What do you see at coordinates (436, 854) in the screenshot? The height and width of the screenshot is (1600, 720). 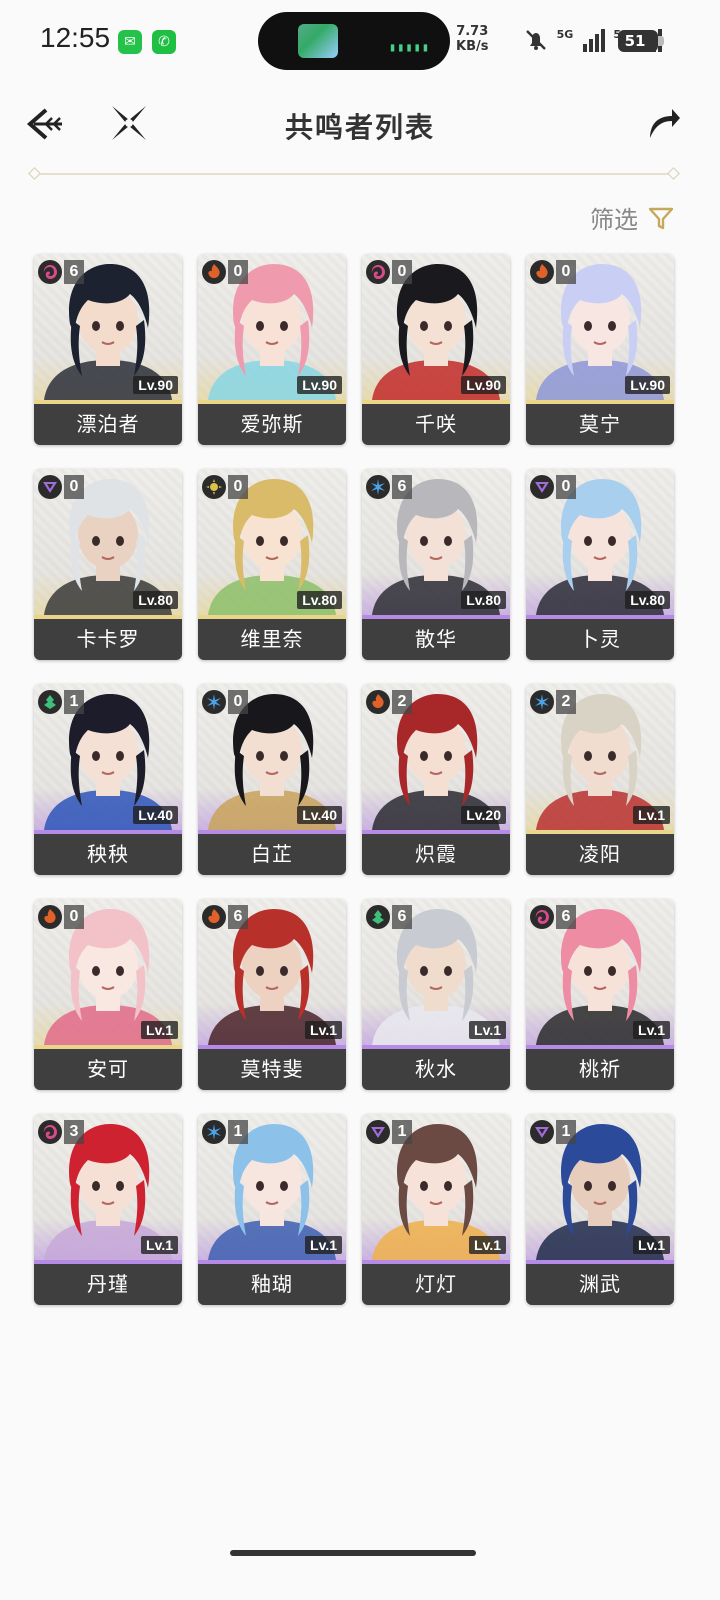 I see `character-name: 炽霞` at bounding box center [436, 854].